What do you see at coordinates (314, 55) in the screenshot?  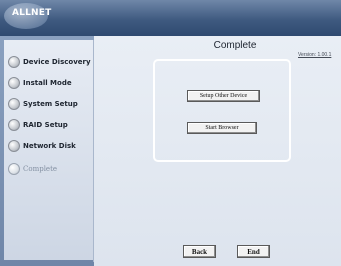 I see `version-link: Version: 1.00.1` at bounding box center [314, 55].